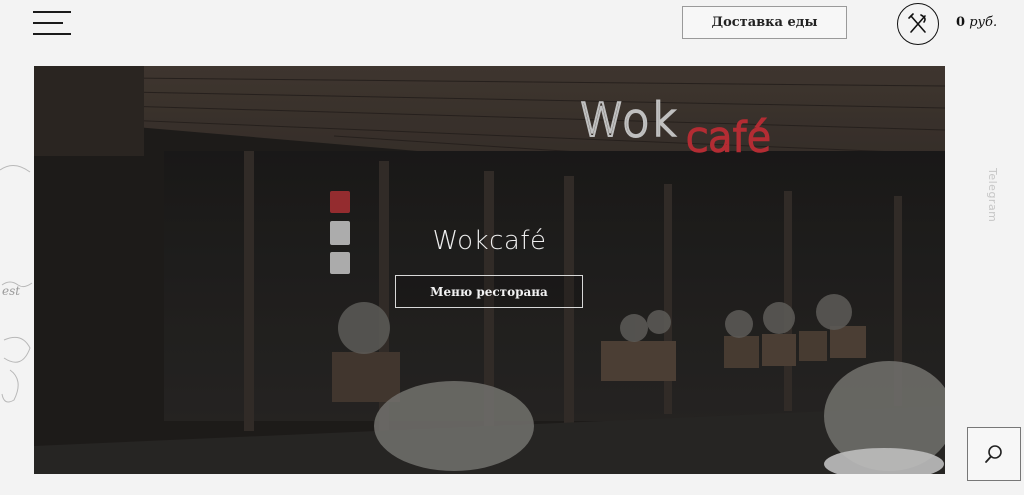 The width and height of the screenshot is (1024, 495). I want to click on decorative-script-lettering: est, so click(17, 290).